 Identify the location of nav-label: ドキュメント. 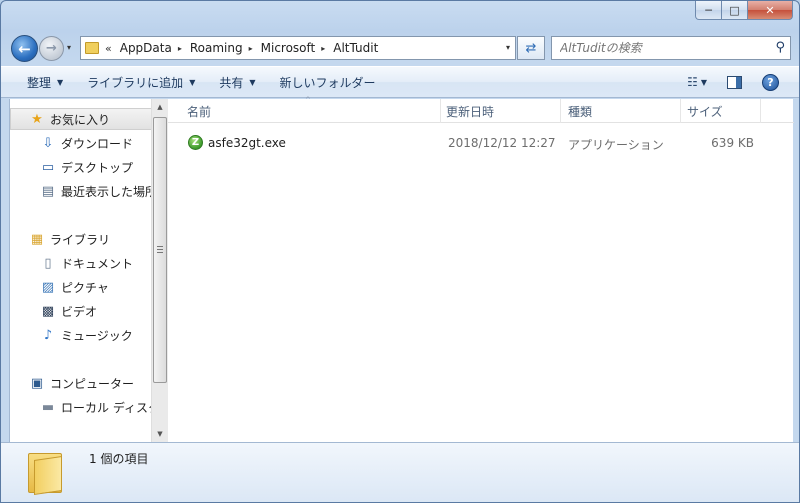
(97, 263).